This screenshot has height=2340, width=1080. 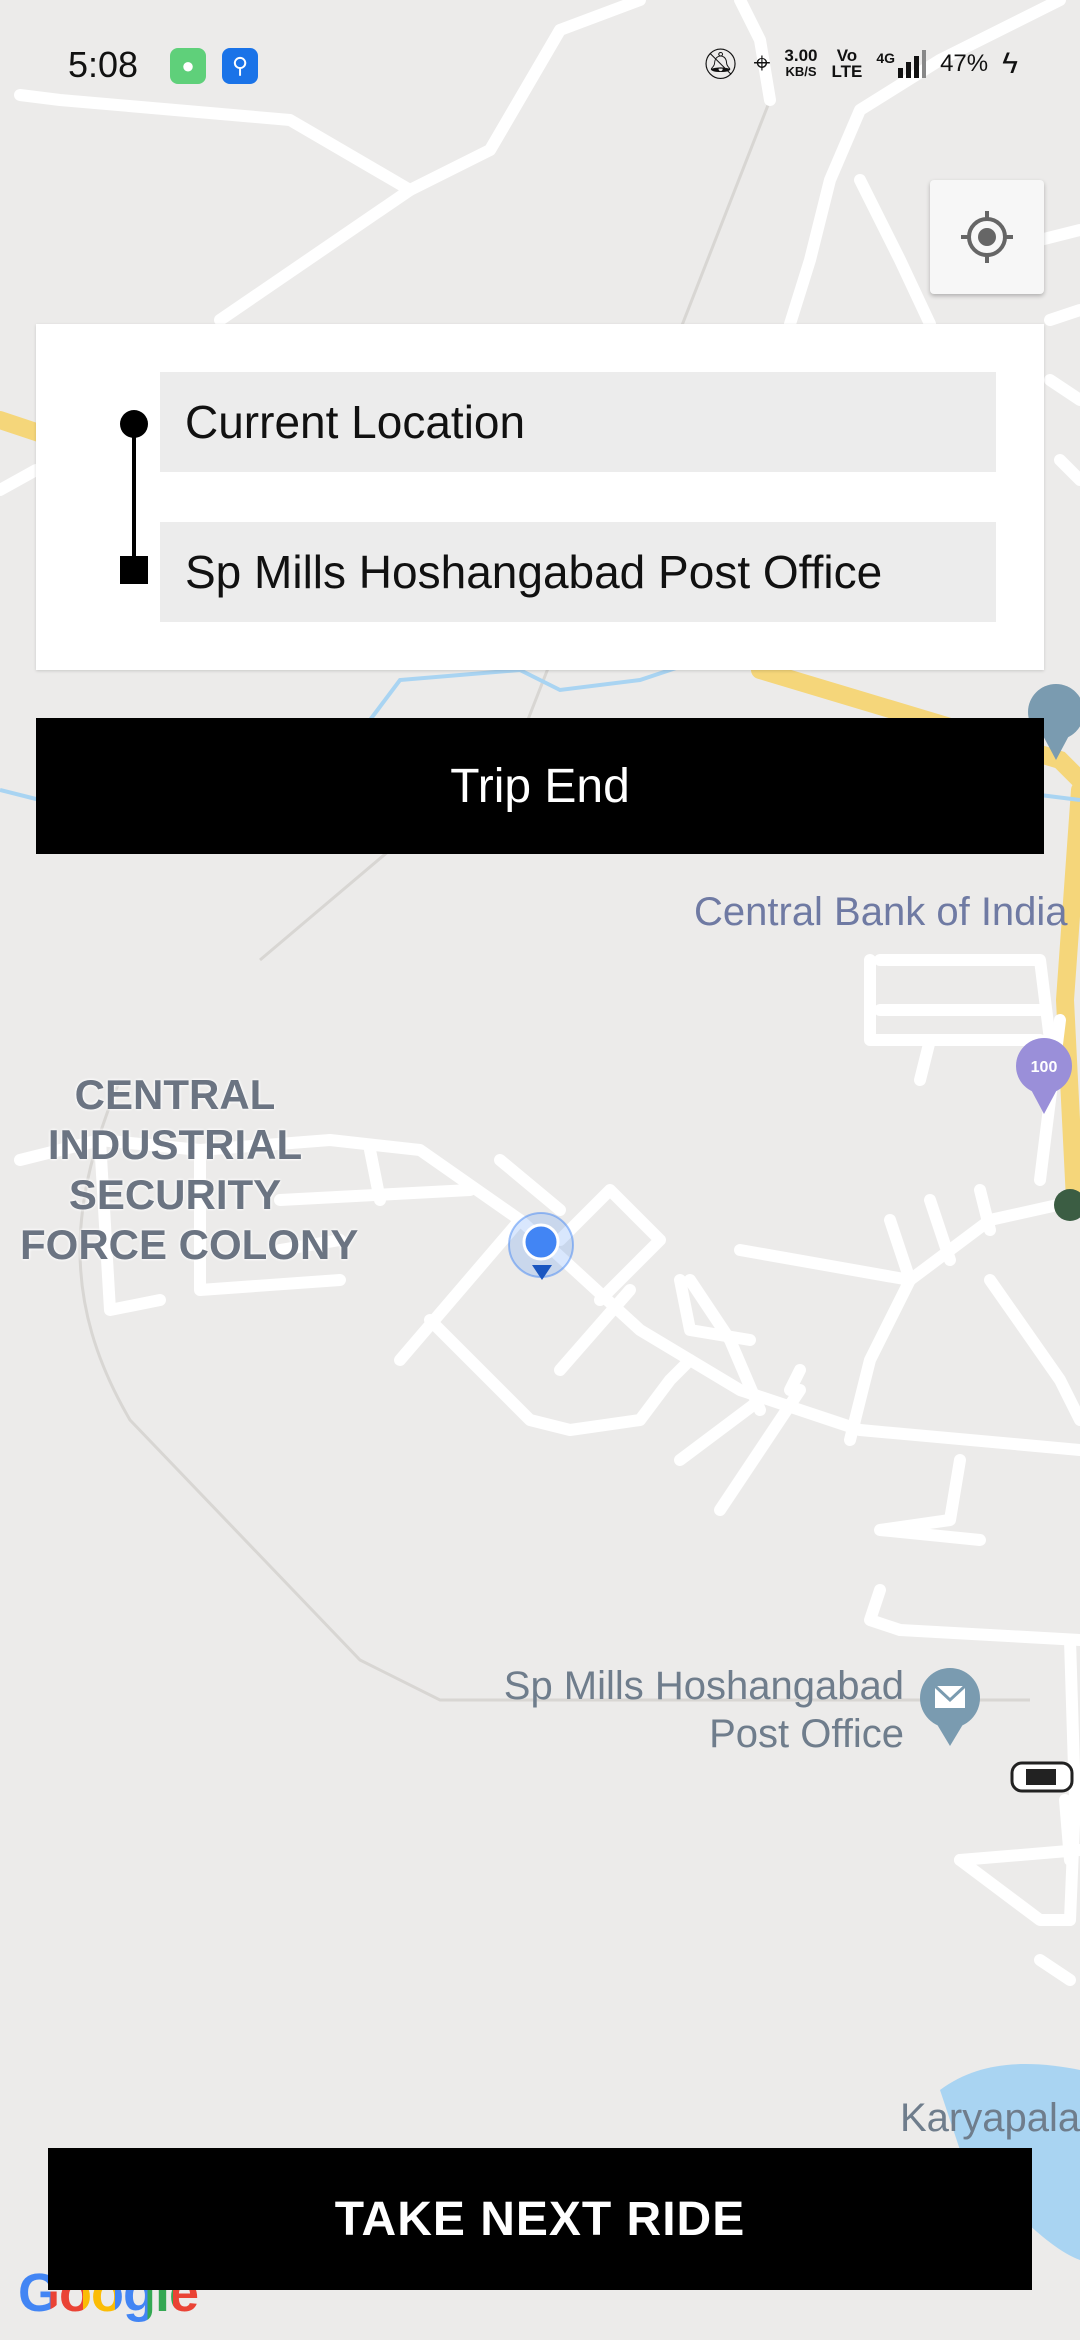 I want to click on area-label-line: FORCE COLONY, so click(x=189, y=1244).